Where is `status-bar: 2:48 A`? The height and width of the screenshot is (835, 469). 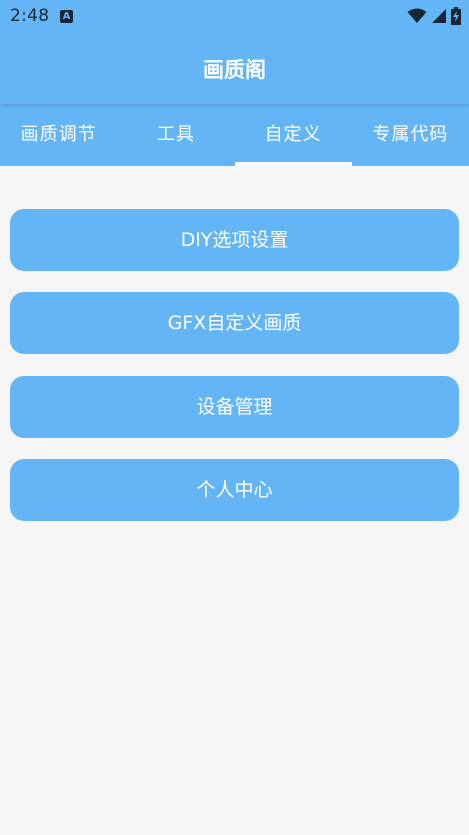 status-bar: 2:48 A is located at coordinates (234, 18).